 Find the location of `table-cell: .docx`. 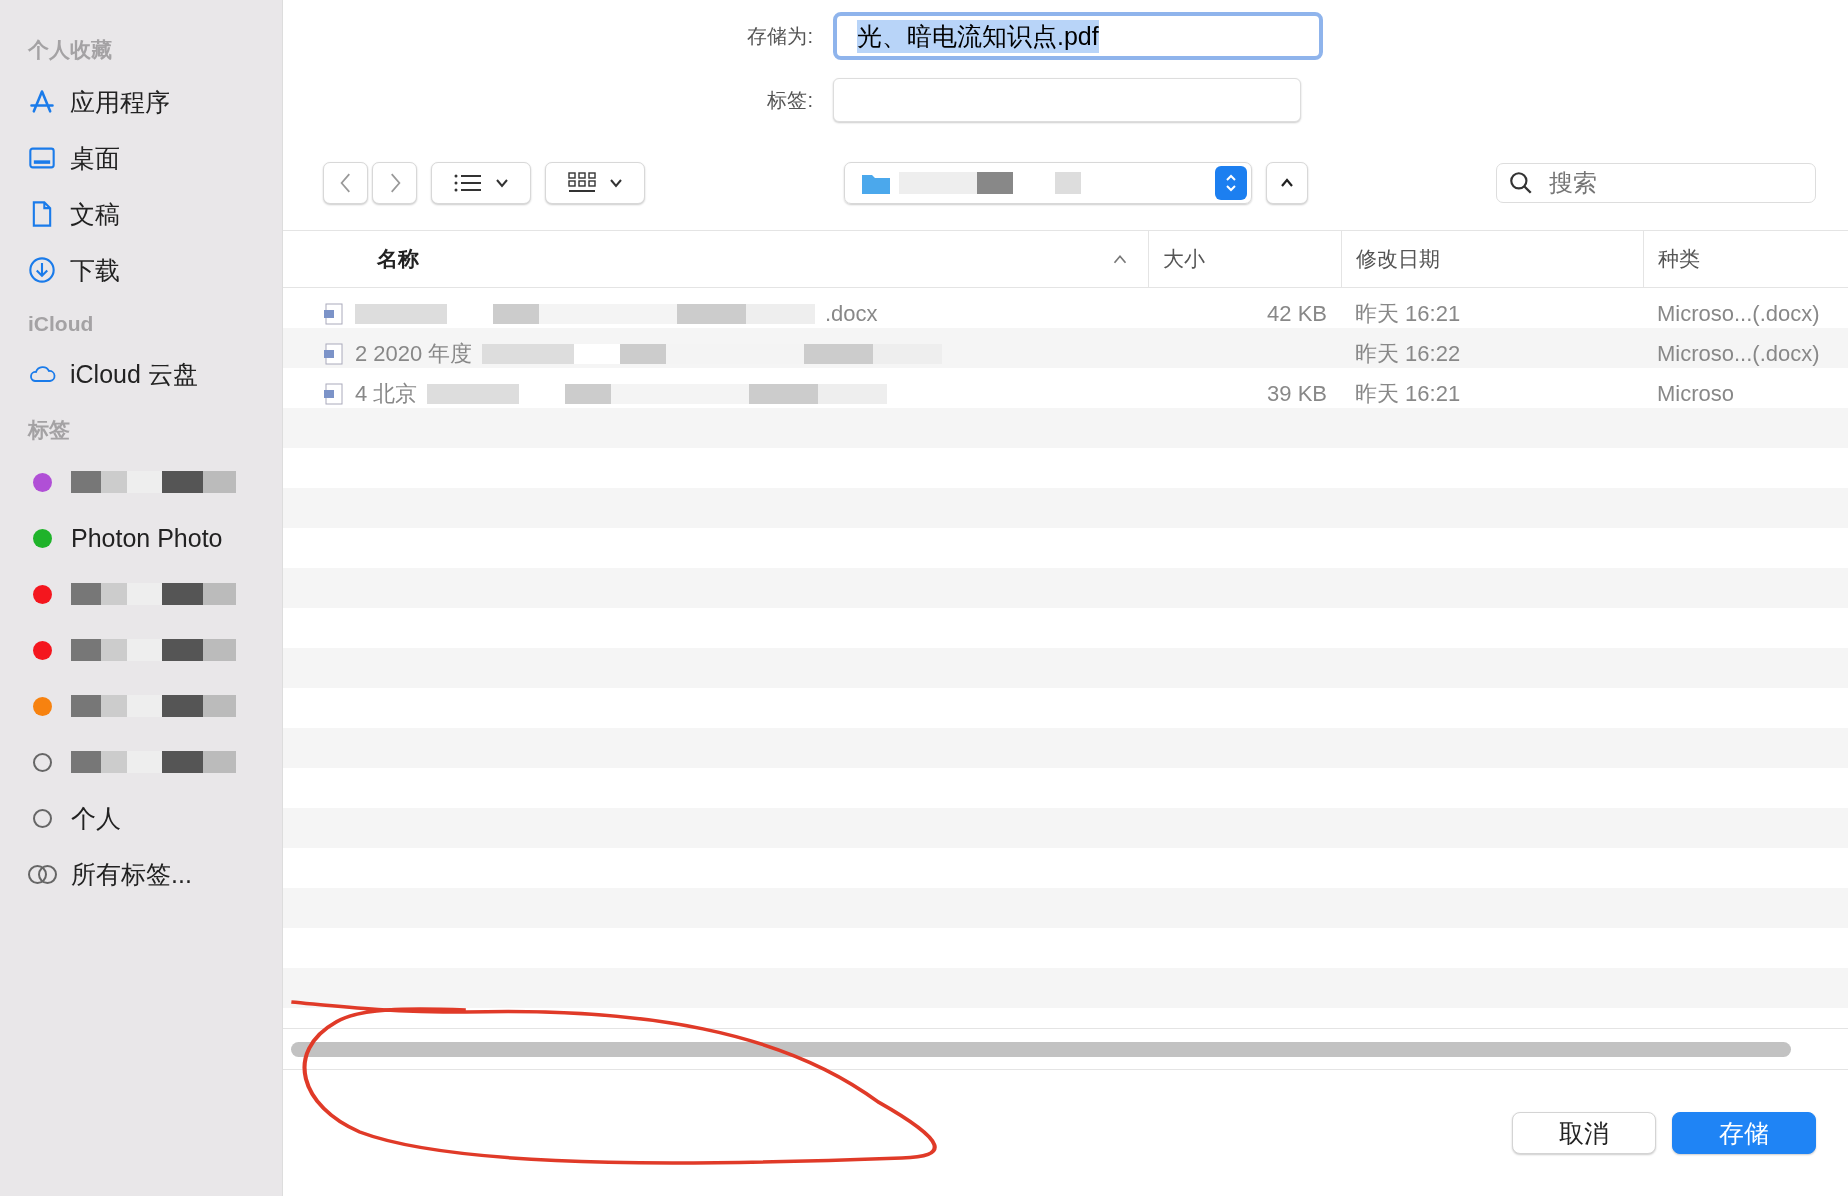

table-cell: .docx is located at coordinates (715, 314).